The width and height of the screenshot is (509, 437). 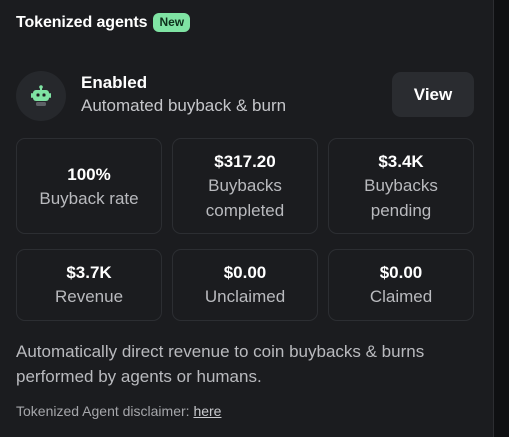 I want to click on stat-card-buyback-rate: 100% Buyback rate, so click(x=89, y=186).